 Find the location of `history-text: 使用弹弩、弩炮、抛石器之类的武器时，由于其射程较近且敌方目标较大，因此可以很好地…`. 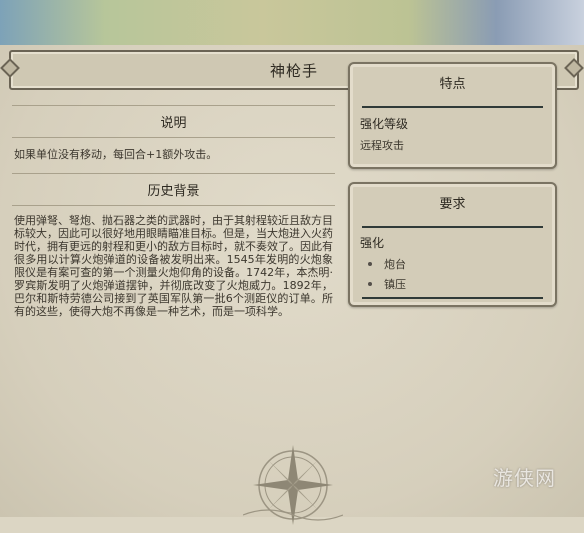

history-text: 使用弹弩、弩炮、抛石器之类的武器时，由于其射程较近且敌方目标较大，因此可以很好地… is located at coordinates (173, 266).